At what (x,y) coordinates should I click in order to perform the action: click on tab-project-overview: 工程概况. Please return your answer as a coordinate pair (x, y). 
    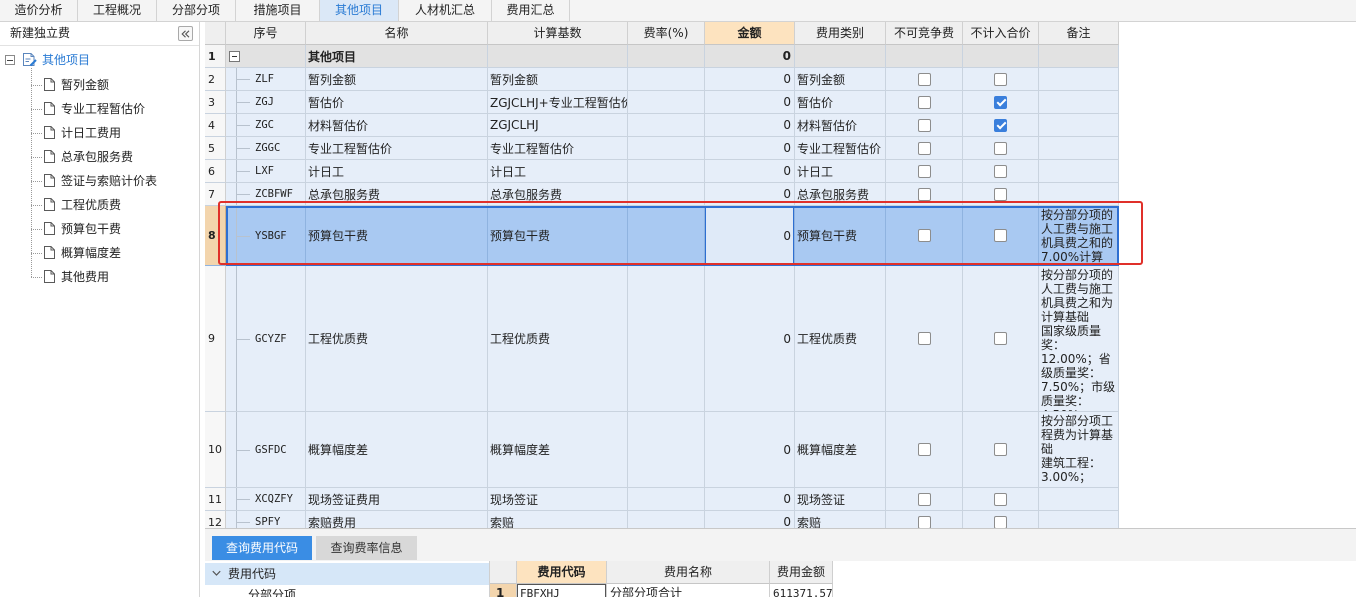
    Looking at the image, I should click on (117, 10).